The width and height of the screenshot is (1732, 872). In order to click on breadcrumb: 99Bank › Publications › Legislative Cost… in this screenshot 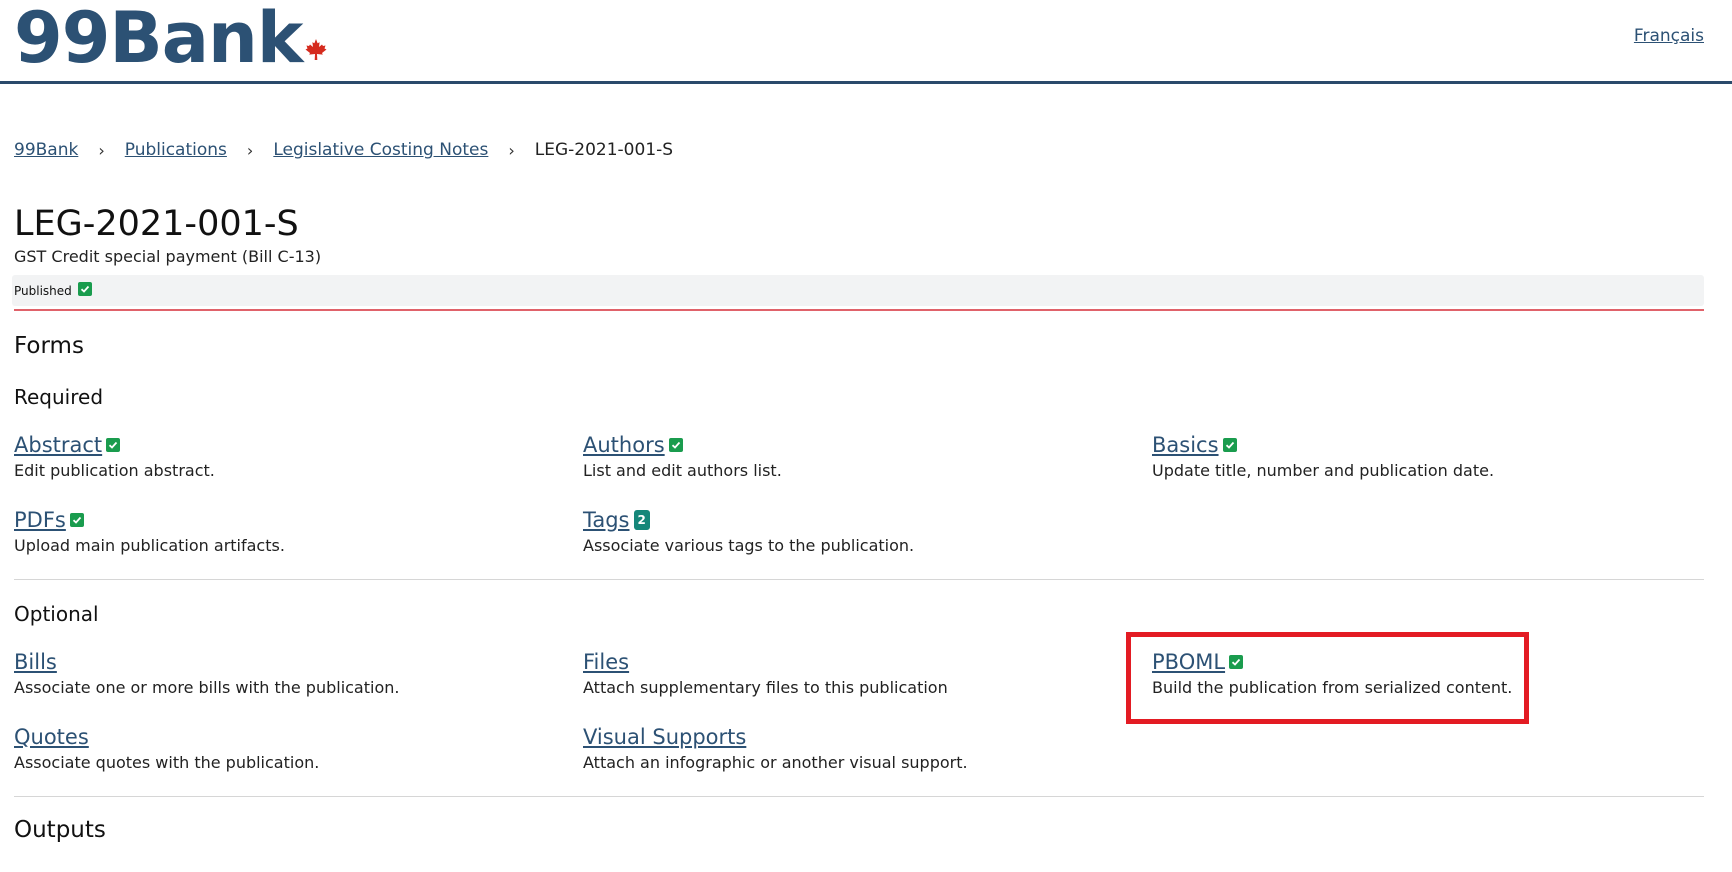, I will do `click(343, 150)`.